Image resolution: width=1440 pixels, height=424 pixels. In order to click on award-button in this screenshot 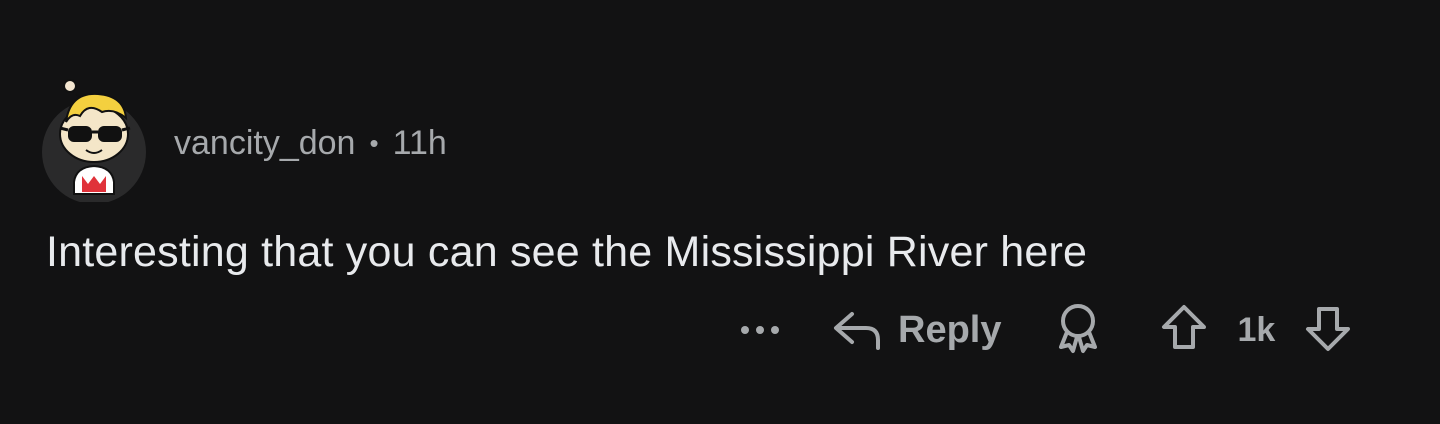, I will do `click(1078, 330)`.